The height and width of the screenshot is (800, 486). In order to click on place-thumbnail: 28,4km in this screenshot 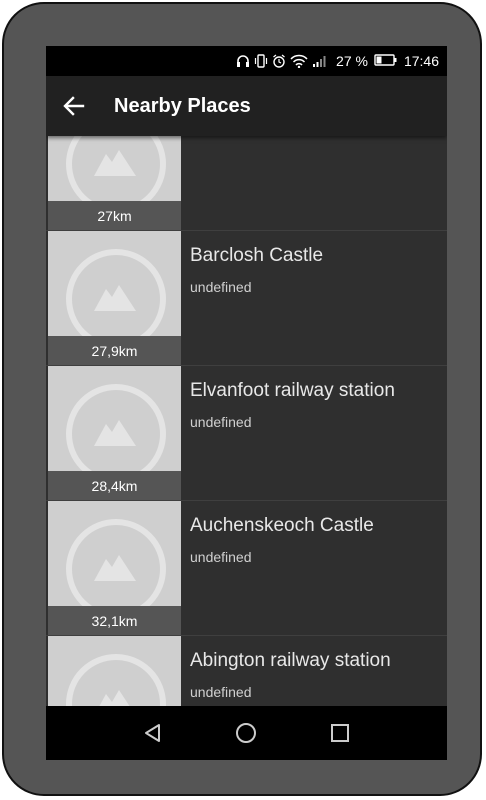, I will do `click(114, 433)`.